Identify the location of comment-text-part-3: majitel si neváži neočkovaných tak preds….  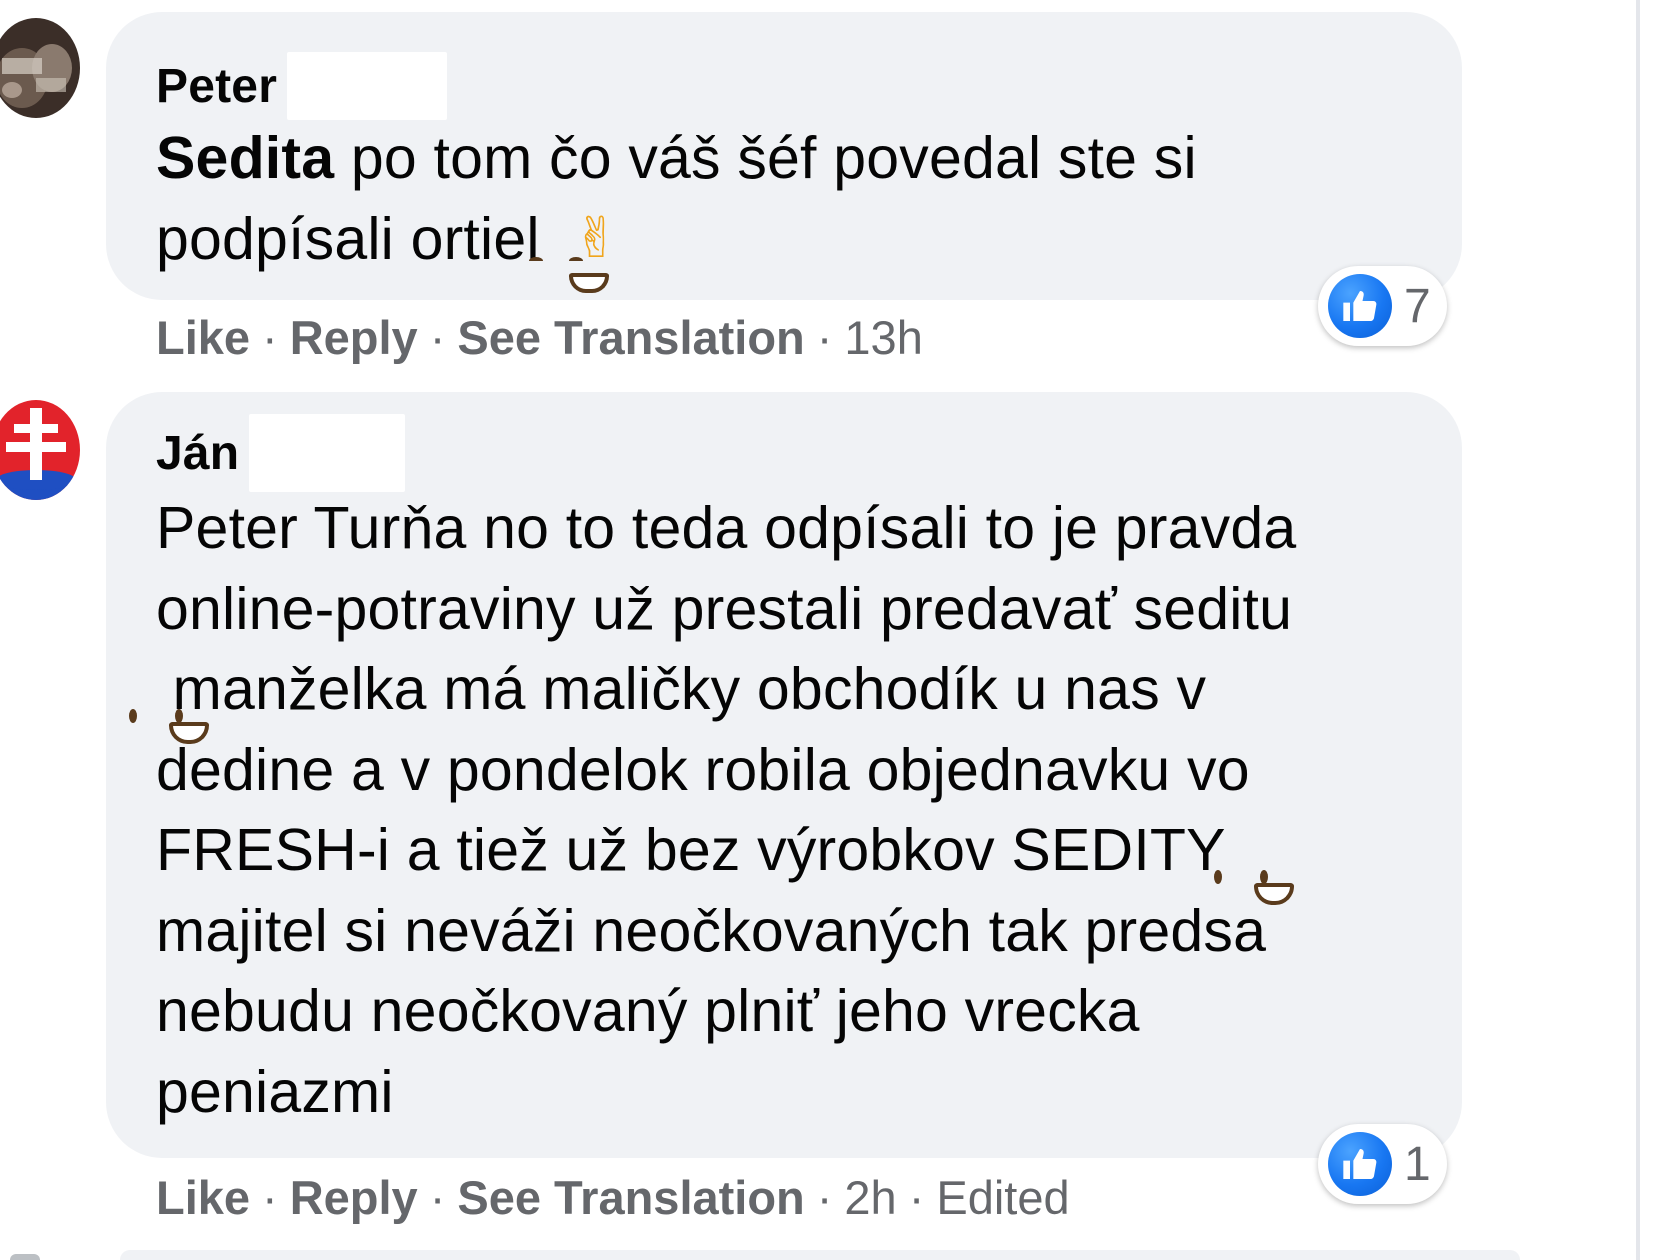
(711, 1011).